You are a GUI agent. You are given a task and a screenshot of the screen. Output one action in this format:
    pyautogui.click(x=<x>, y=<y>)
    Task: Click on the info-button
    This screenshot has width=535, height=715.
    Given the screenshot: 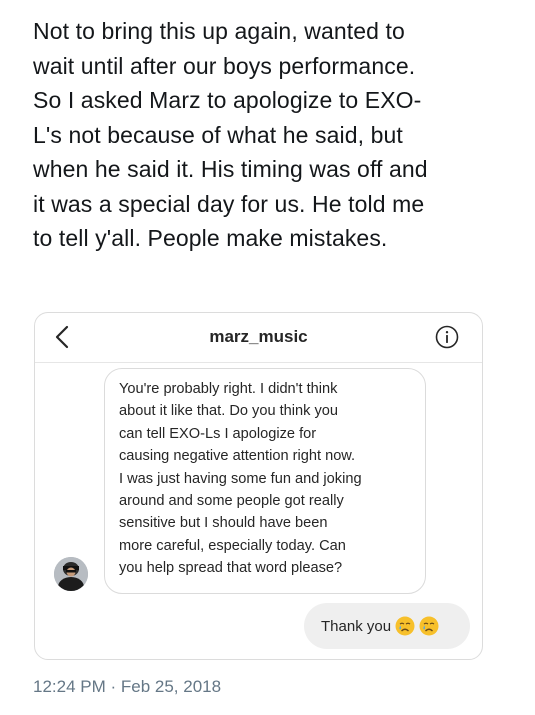 What is the action you would take?
    pyautogui.click(x=447, y=337)
    